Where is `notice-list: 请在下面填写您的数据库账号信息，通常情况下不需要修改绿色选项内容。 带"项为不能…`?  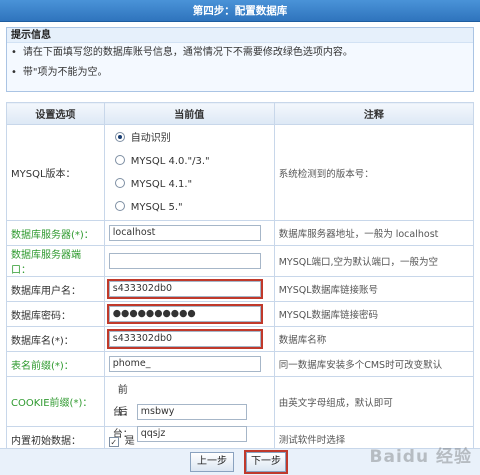
notice-list: 请在下面填写您的数据库账号信息，通常情况下不需要修改绿色选项内容。 带"项为不能… is located at coordinates (240, 63).